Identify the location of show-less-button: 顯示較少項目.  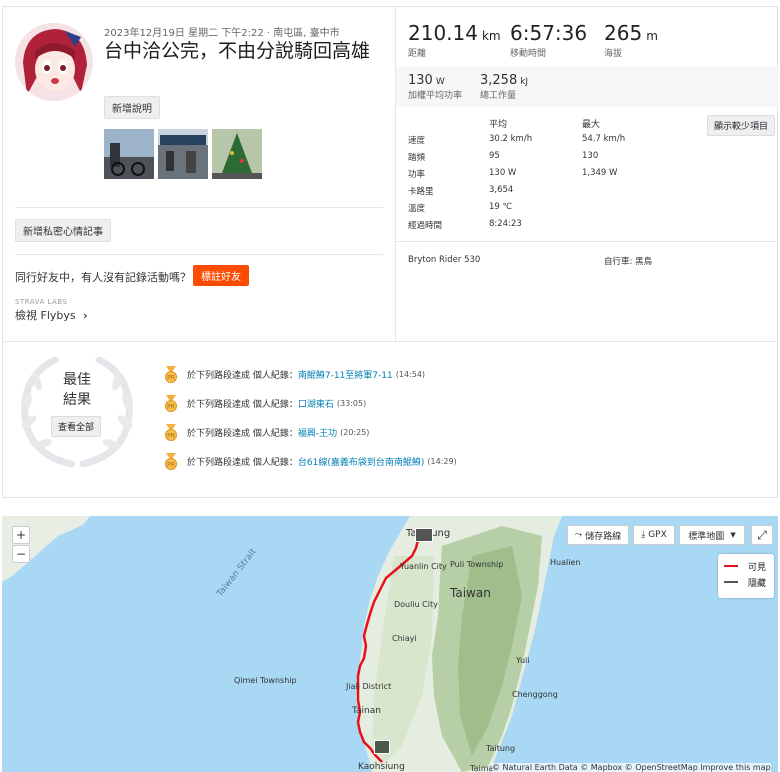
(741, 125).